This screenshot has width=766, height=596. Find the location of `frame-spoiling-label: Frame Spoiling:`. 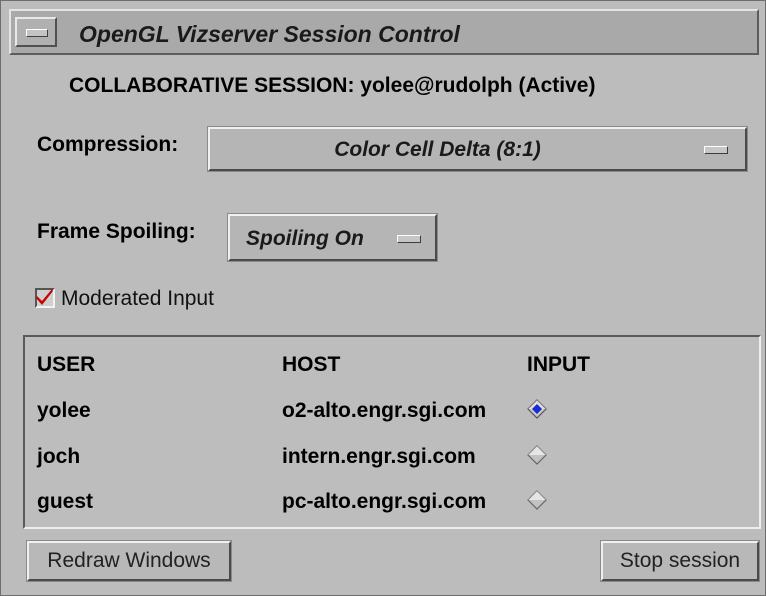

frame-spoiling-label: Frame Spoiling: is located at coordinates (116, 231).